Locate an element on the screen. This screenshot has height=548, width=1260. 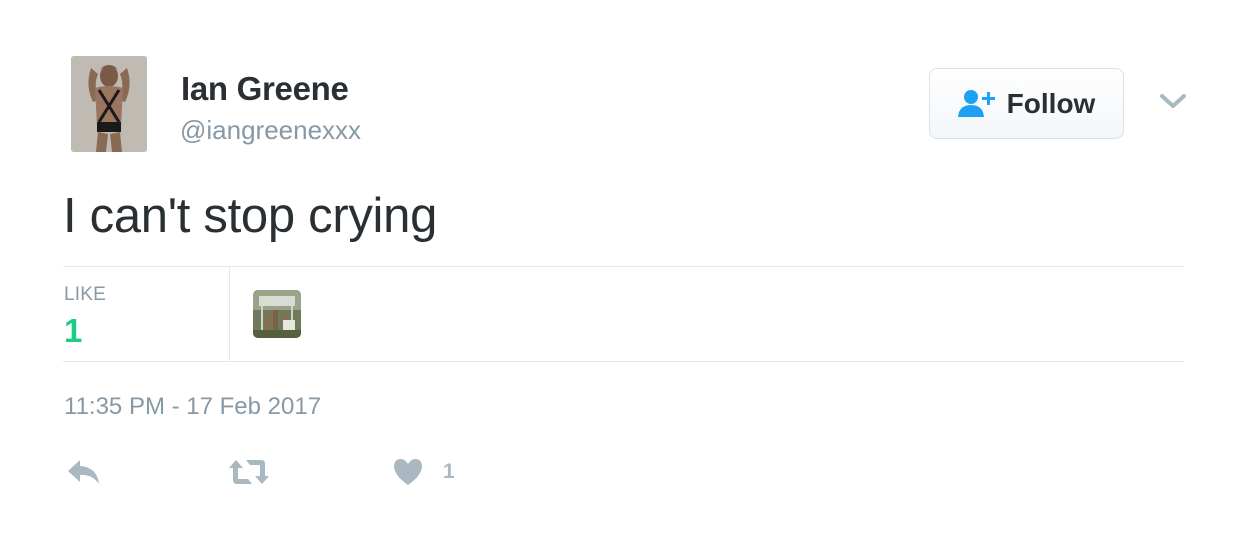
display-name: Ian Greene is located at coordinates (265, 89).